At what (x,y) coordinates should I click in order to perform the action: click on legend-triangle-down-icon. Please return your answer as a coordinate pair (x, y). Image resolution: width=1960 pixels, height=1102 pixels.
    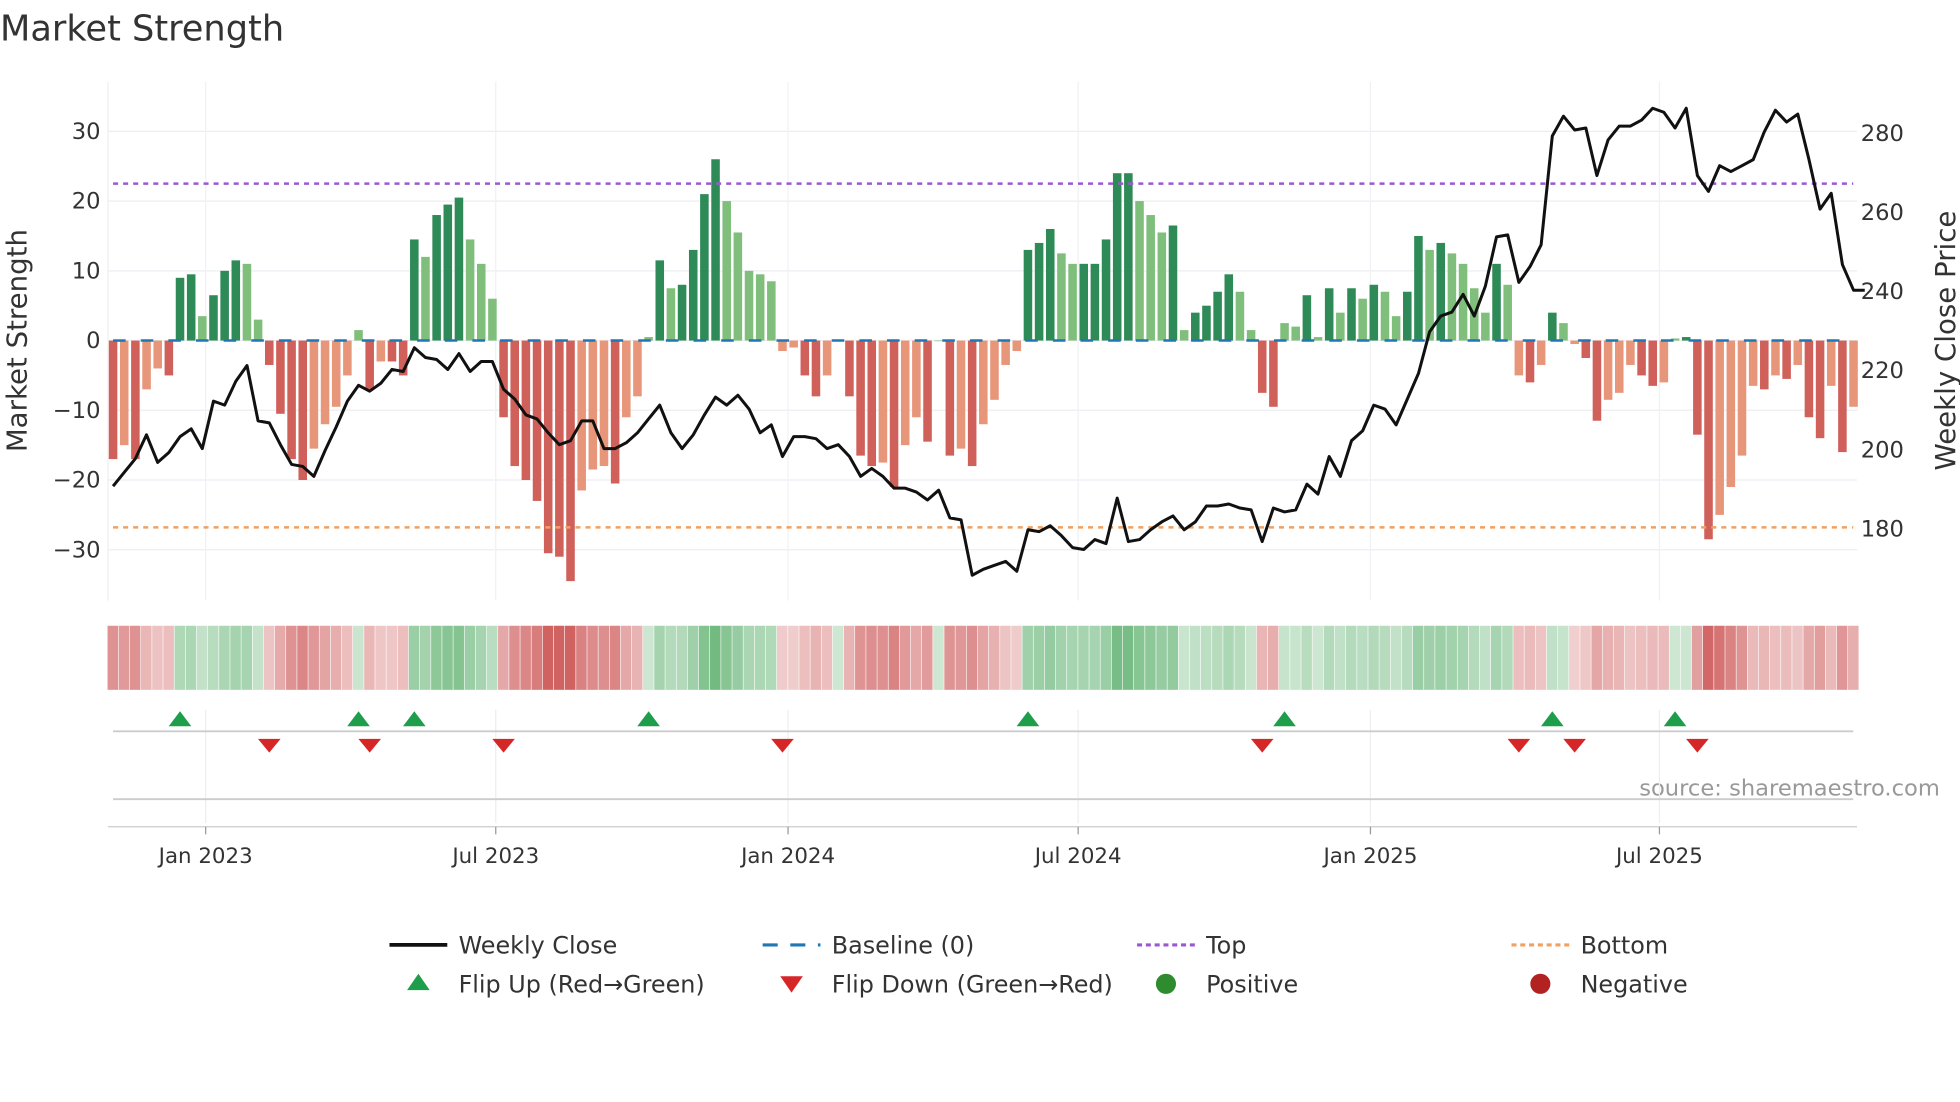
    Looking at the image, I should click on (791, 984).